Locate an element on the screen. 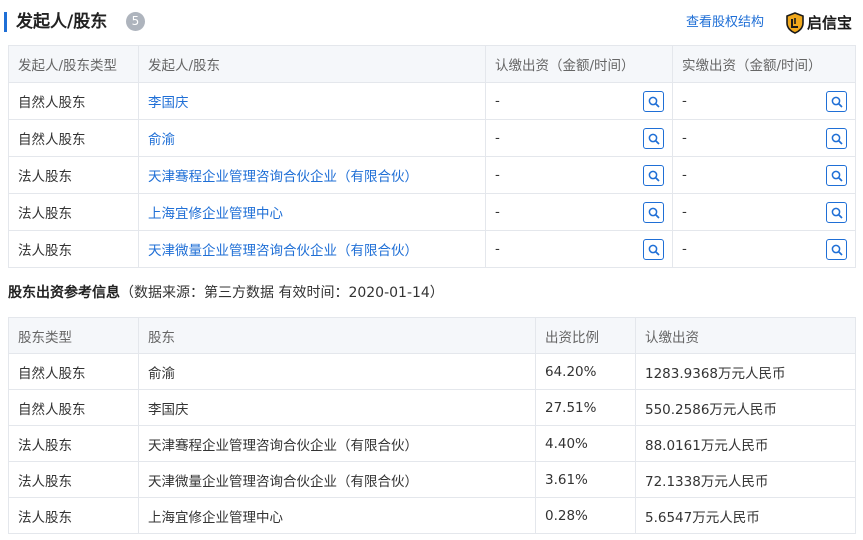 The width and height of the screenshot is (863, 540). contribution-ratio: 0.28% is located at coordinates (585, 515).